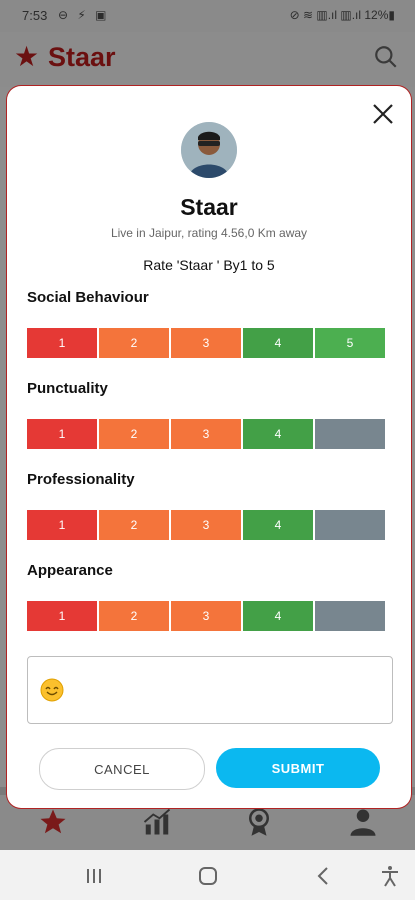 This screenshot has height=900, width=415. What do you see at coordinates (210, 690) in the screenshot?
I see `comment-input` at bounding box center [210, 690].